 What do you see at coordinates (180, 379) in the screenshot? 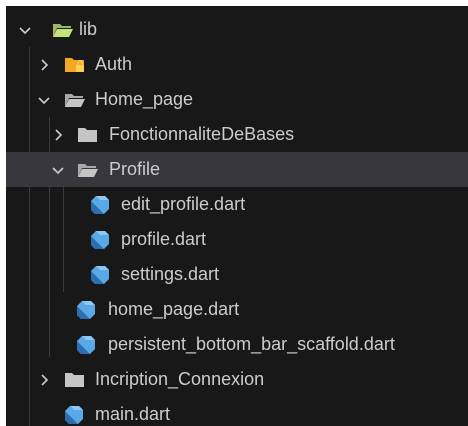
I see `tree-item-label: Incription_Connexion` at bounding box center [180, 379].